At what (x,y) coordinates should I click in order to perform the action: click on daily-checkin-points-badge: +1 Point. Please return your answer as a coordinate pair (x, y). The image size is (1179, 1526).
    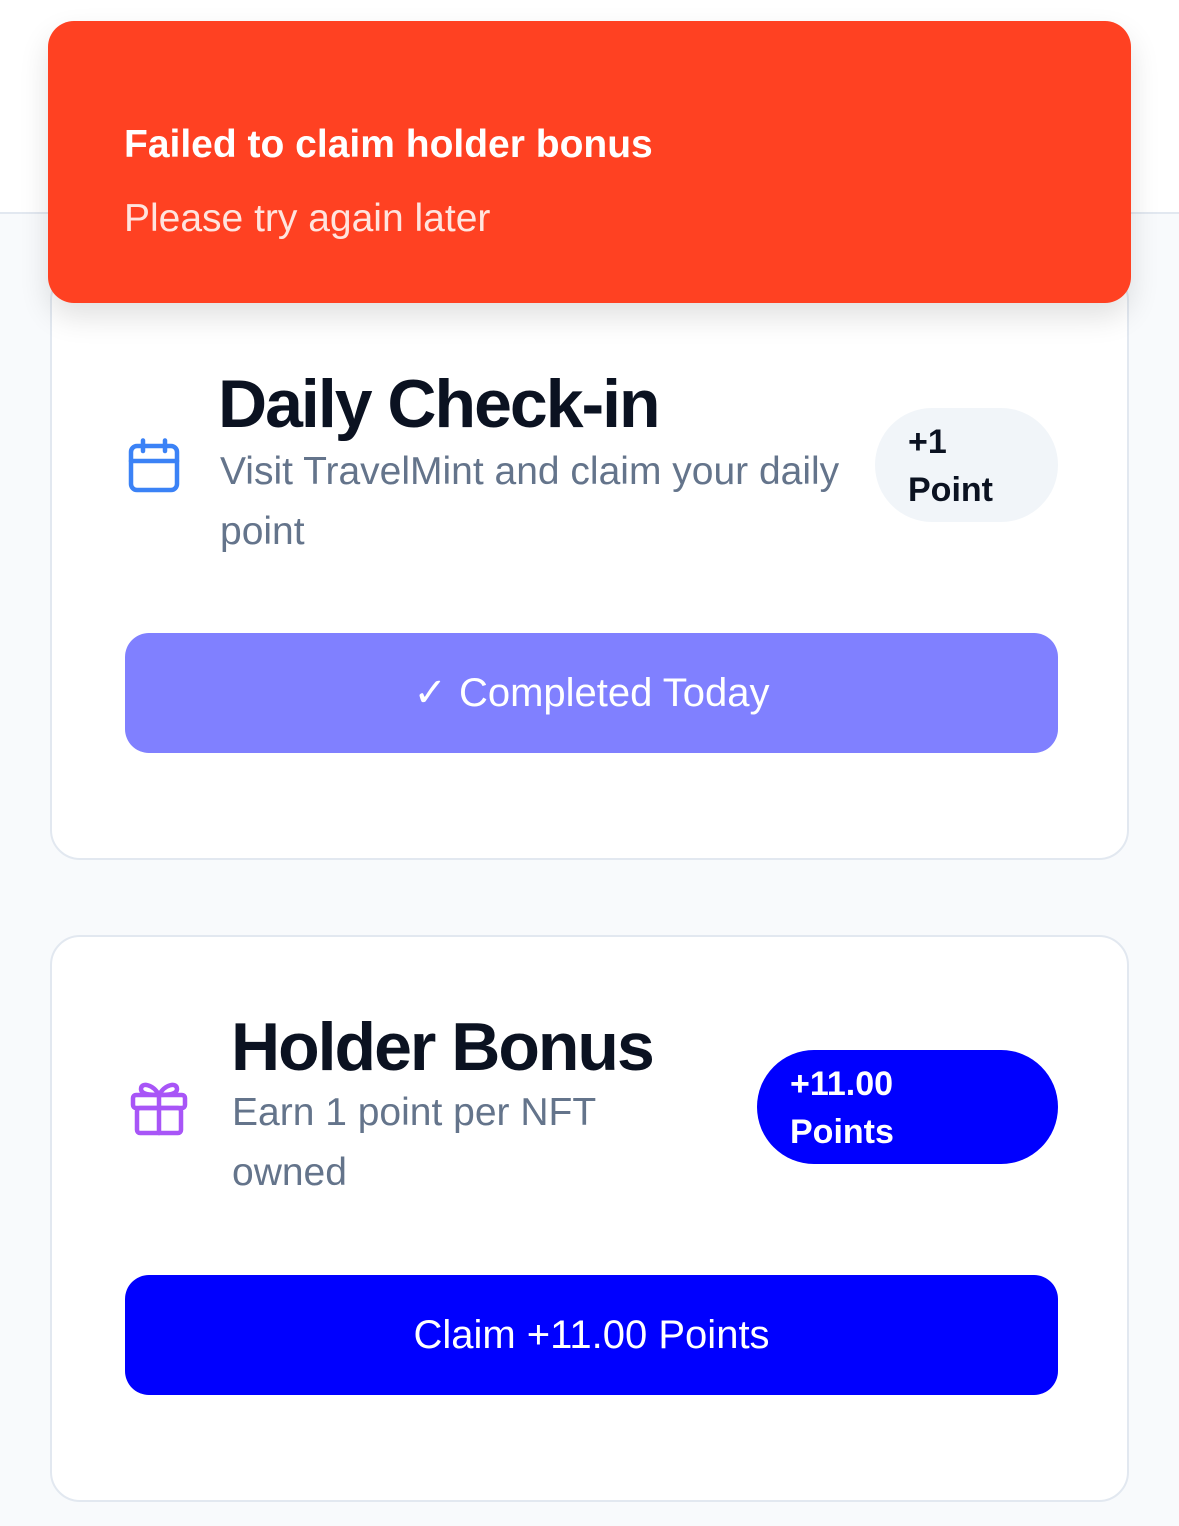
    Looking at the image, I should click on (966, 465).